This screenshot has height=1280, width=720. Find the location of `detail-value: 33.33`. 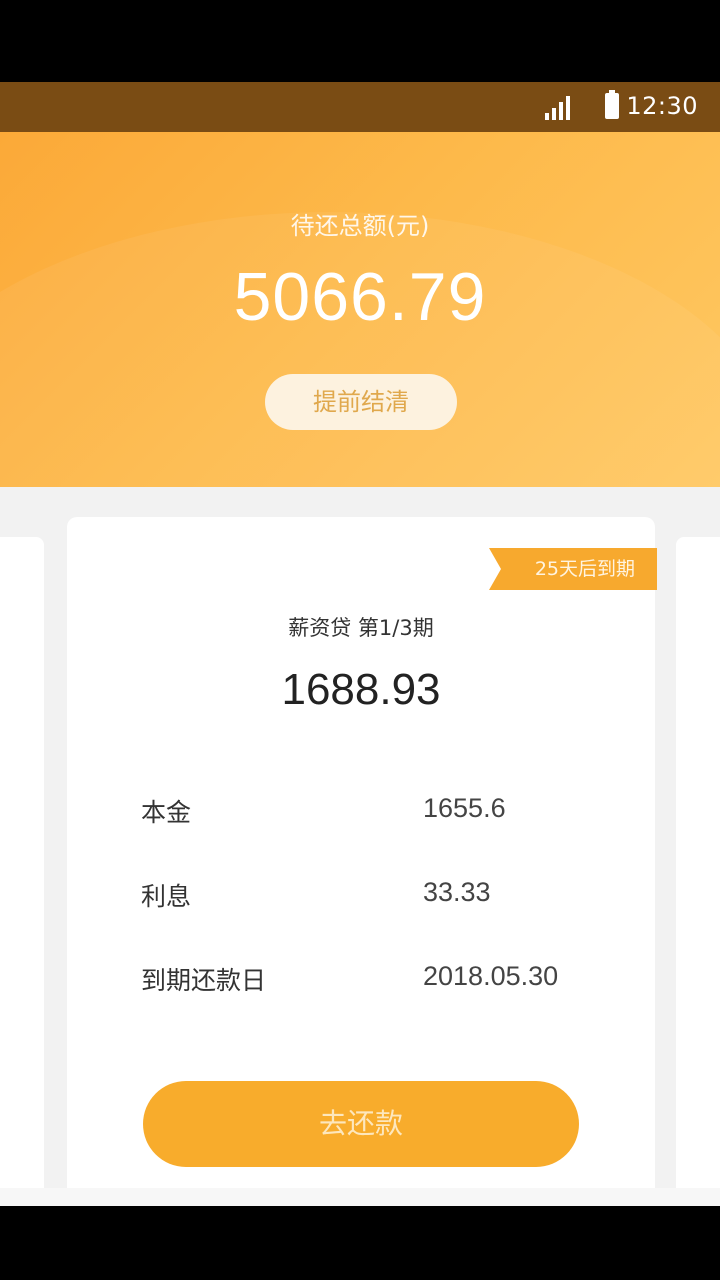

detail-value: 33.33 is located at coordinates (457, 892).